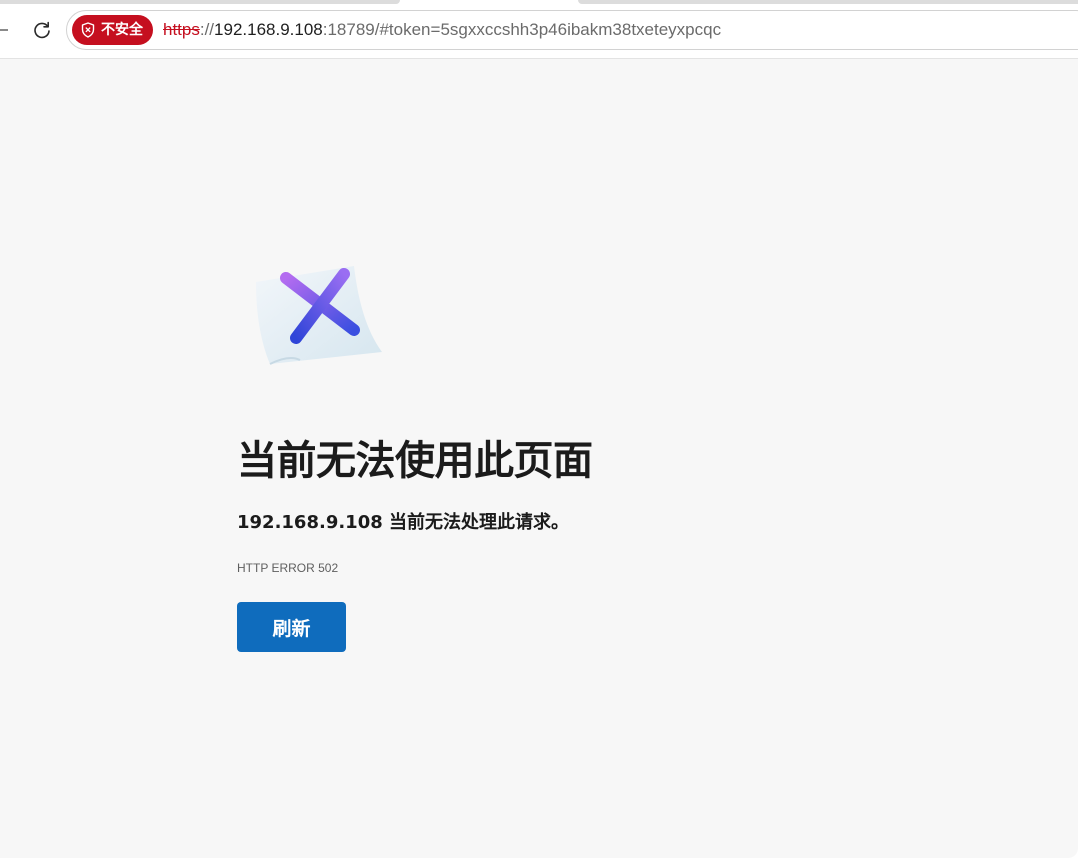  I want to click on page-error-x-icon, so click(319, 315).